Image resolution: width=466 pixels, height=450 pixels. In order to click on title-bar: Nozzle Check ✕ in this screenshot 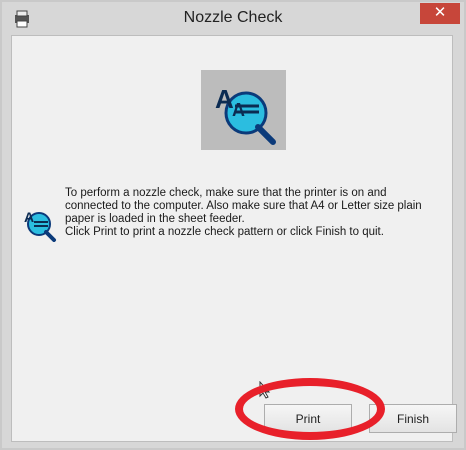, I will do `click(233, 18)`.